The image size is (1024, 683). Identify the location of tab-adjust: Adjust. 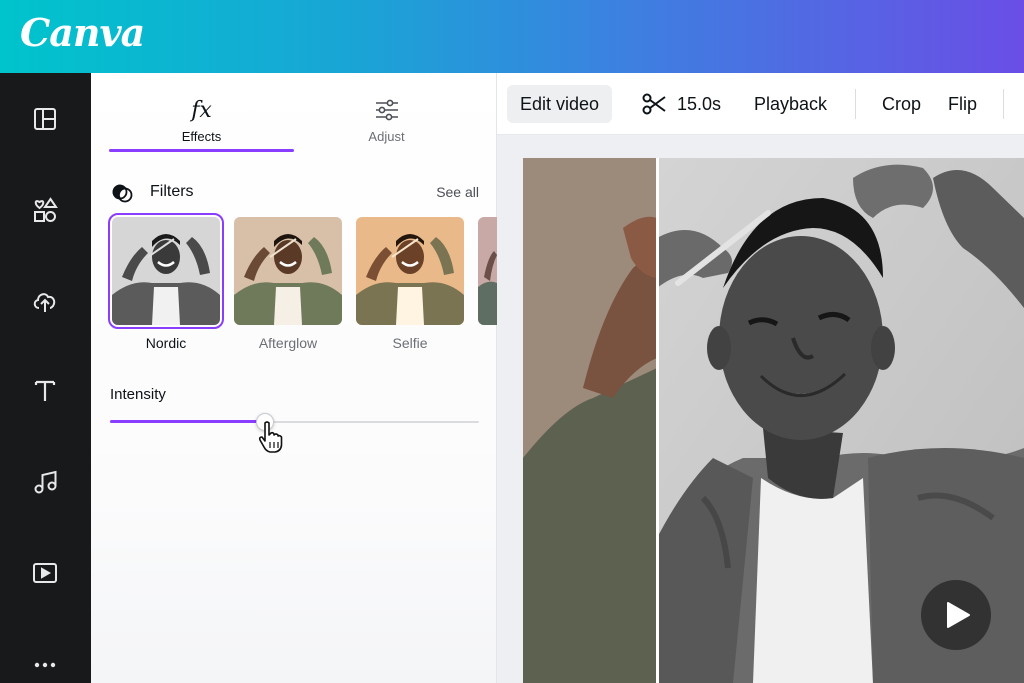
(386, 124).